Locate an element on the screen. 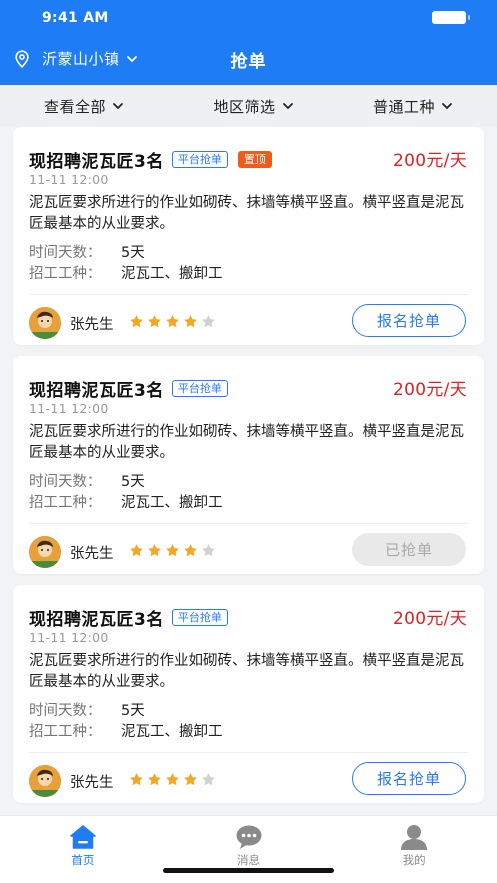  filter-bar: 查看全部 地区筛选 普通工种 is located at coordinates (248, 106).